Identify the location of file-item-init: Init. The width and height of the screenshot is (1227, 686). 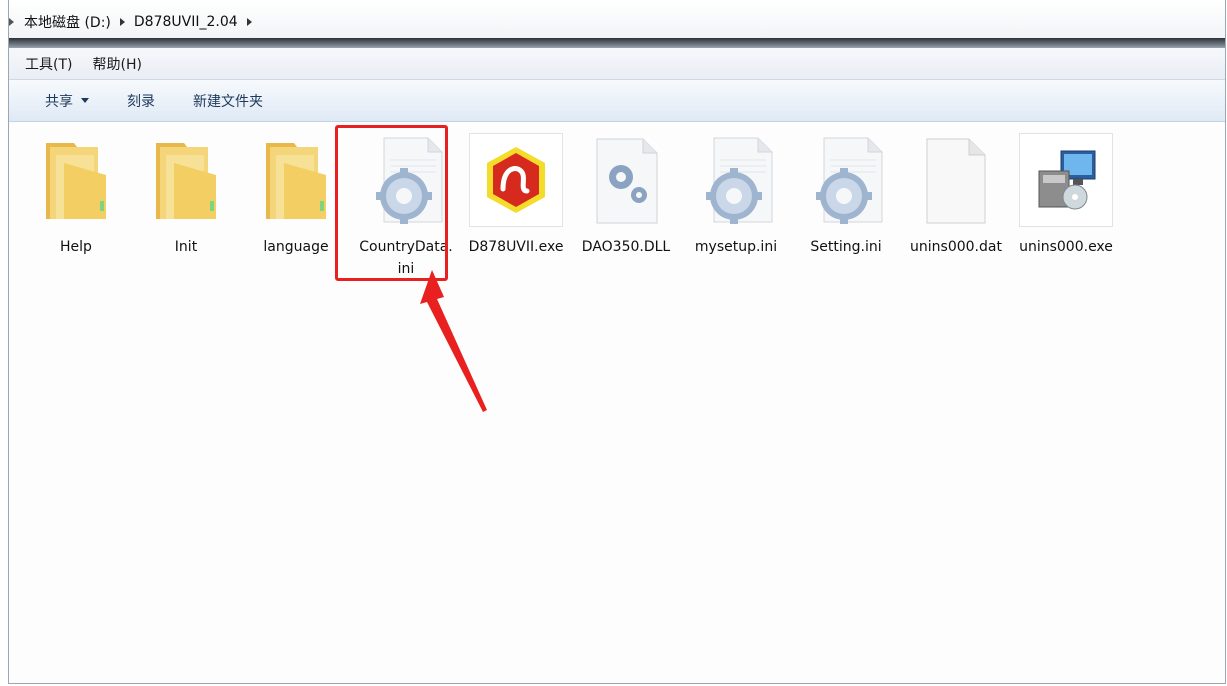
(186, 194).